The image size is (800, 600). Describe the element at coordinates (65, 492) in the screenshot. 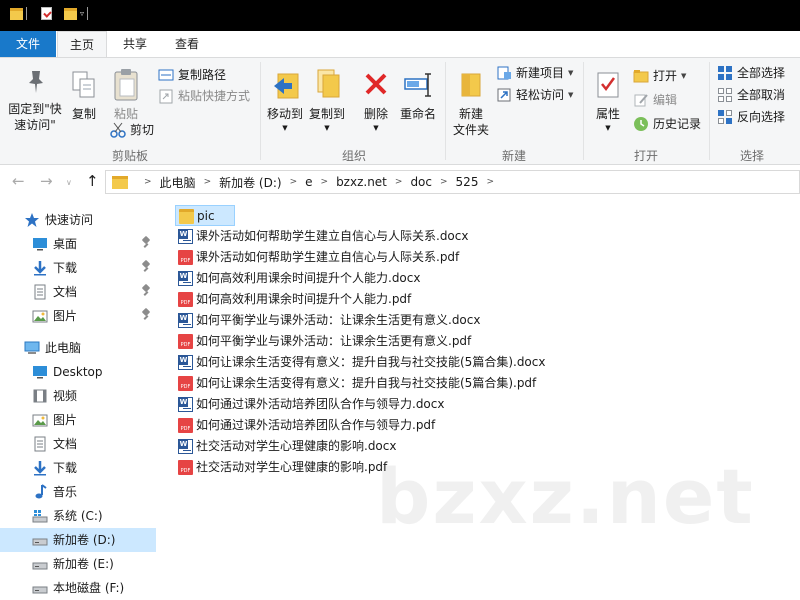

I see `nav-label: 音乐` at that location.